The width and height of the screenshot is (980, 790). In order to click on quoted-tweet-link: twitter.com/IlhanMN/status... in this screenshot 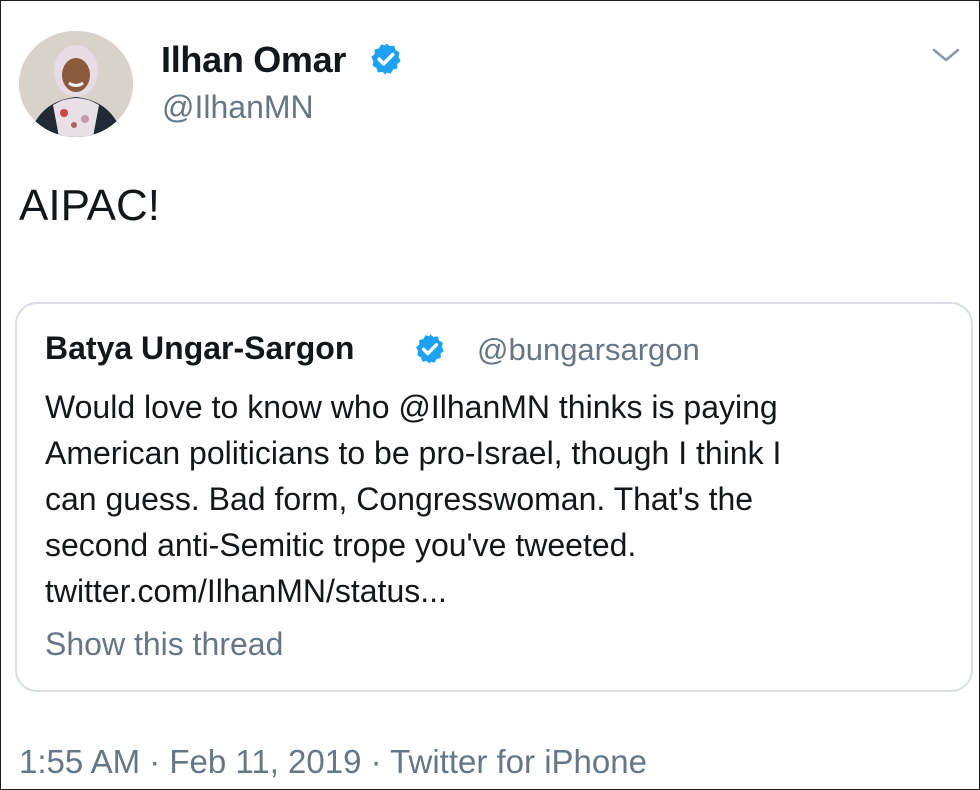, I will do `click(505, 591)`.